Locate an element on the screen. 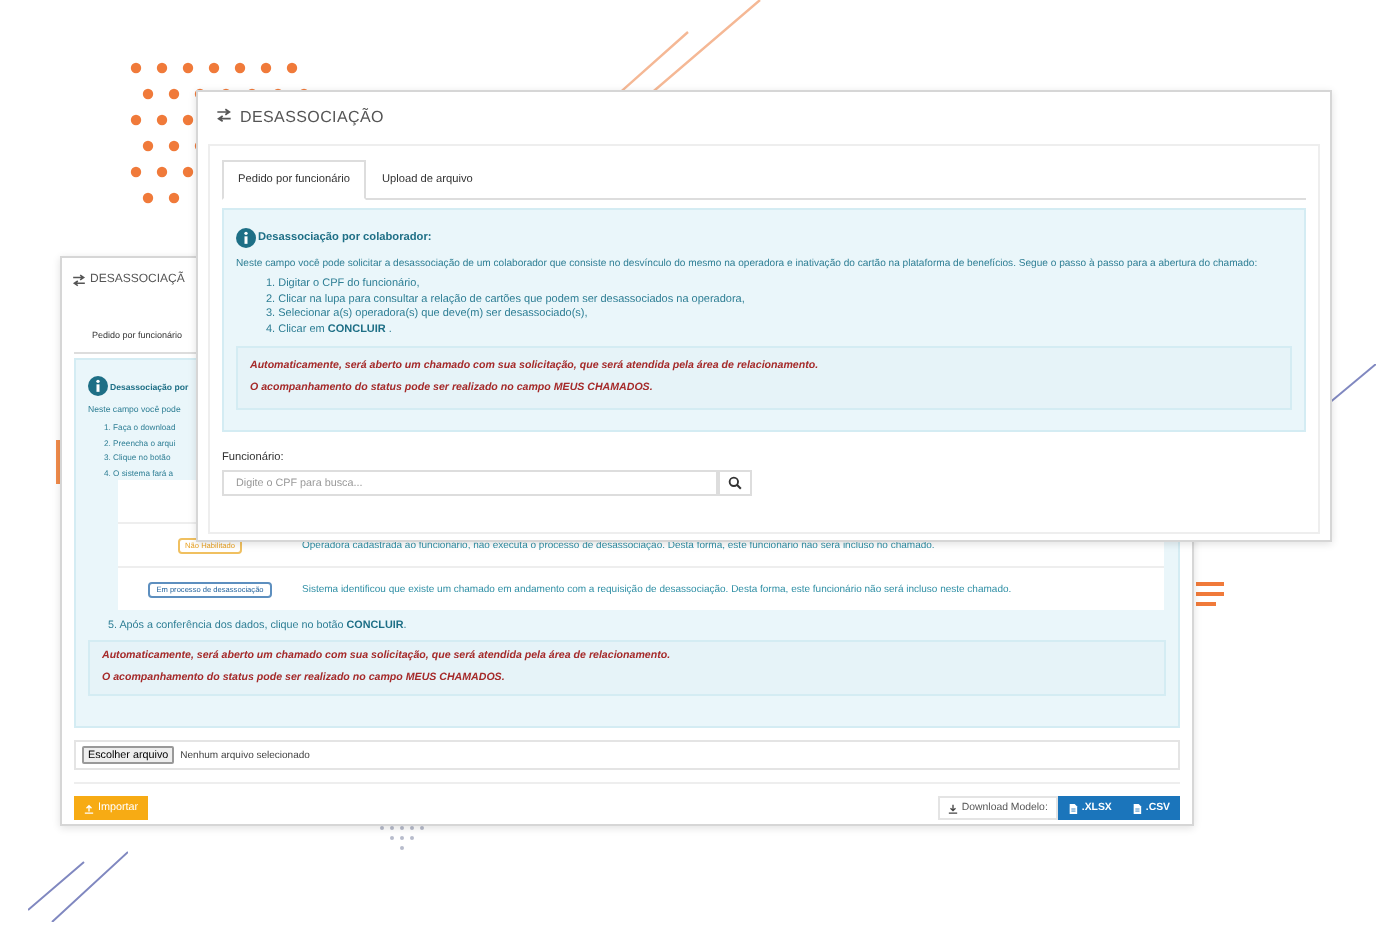 The height and width of the screenshot is (930, 1376). stripe-drawing is located at coordinates (1210, 596).